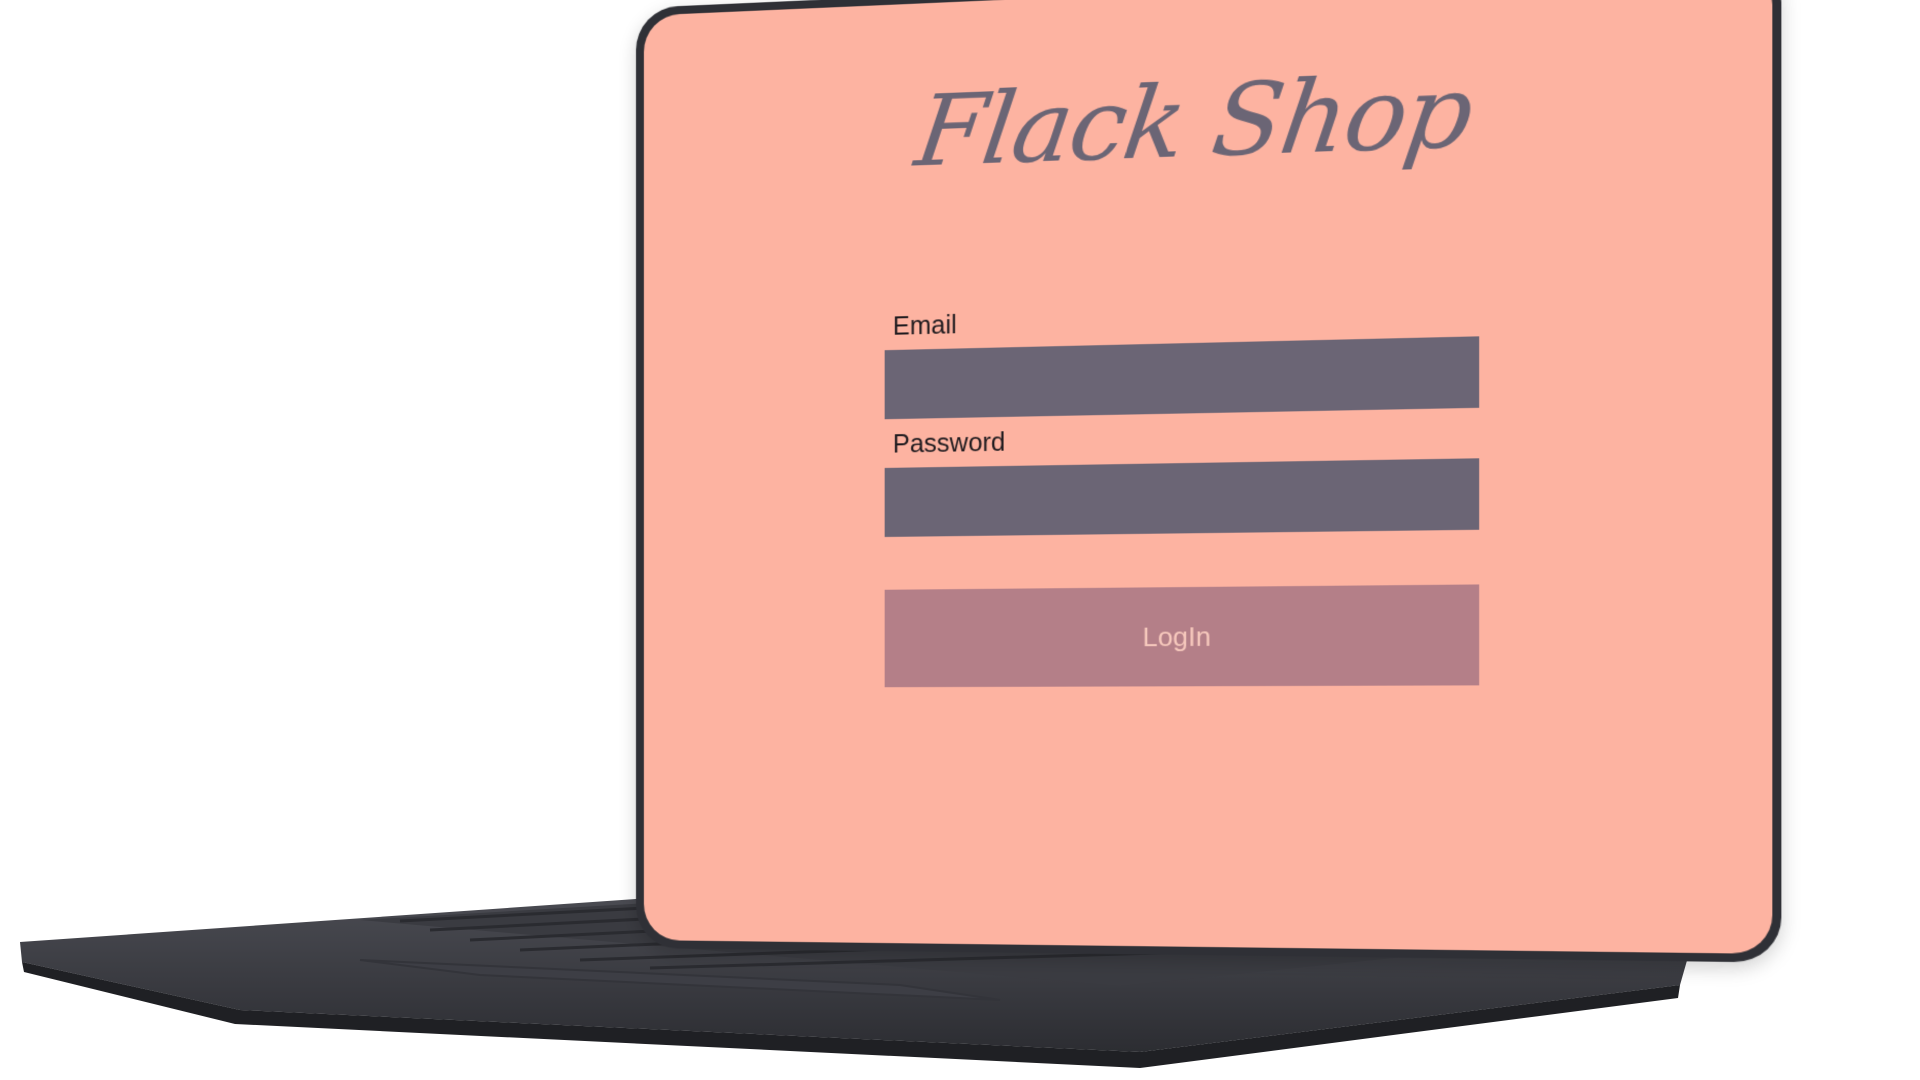  Describe the element at coordinates (949, 443) in the screenshot. I see `password-label: Password` at that location.